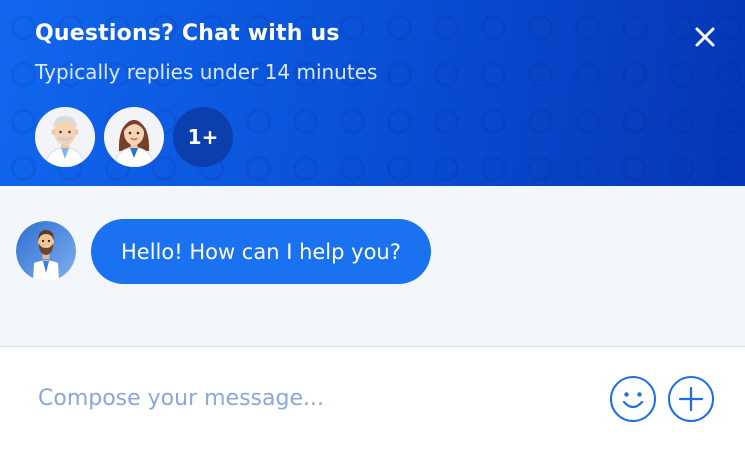  I want to click on smiley-icon, so click(633, 399).